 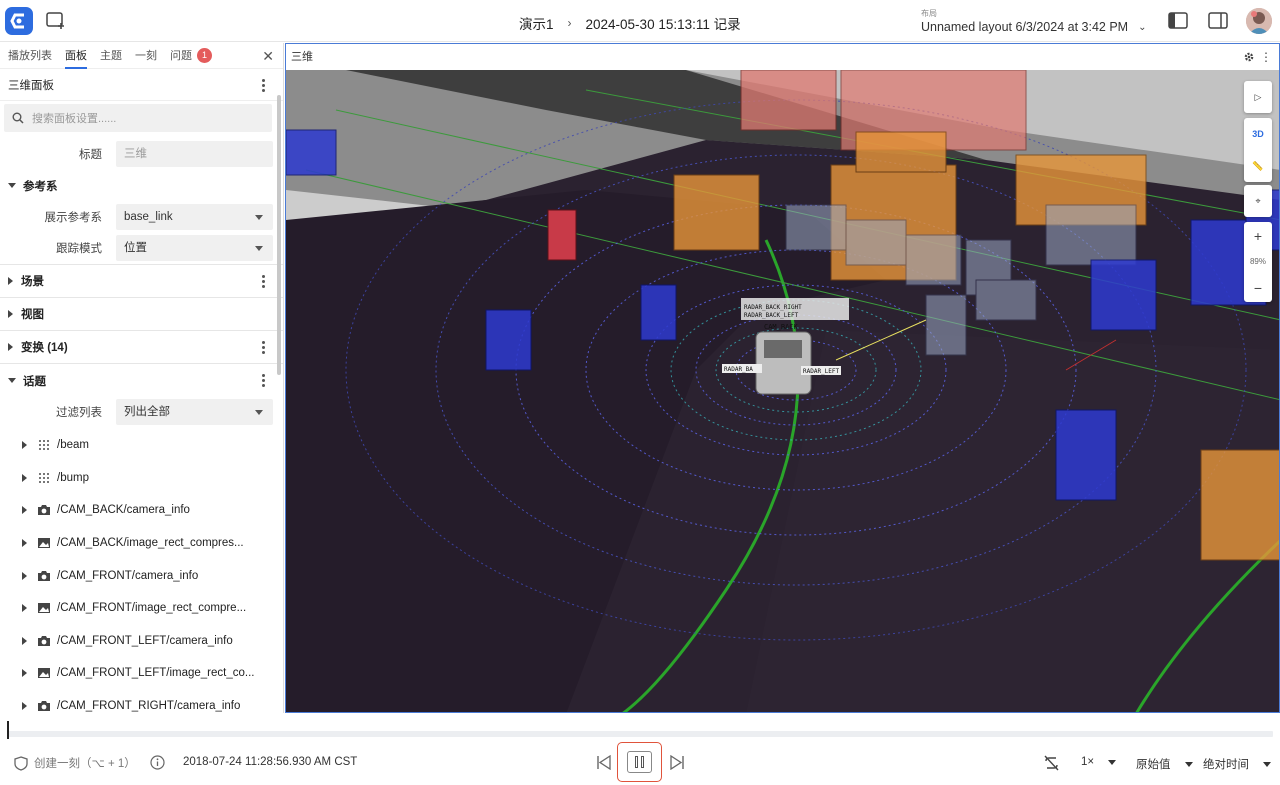 I want to click on vehicle-label-radar-ba: RADAR_BA, so click(x=738, y=369).